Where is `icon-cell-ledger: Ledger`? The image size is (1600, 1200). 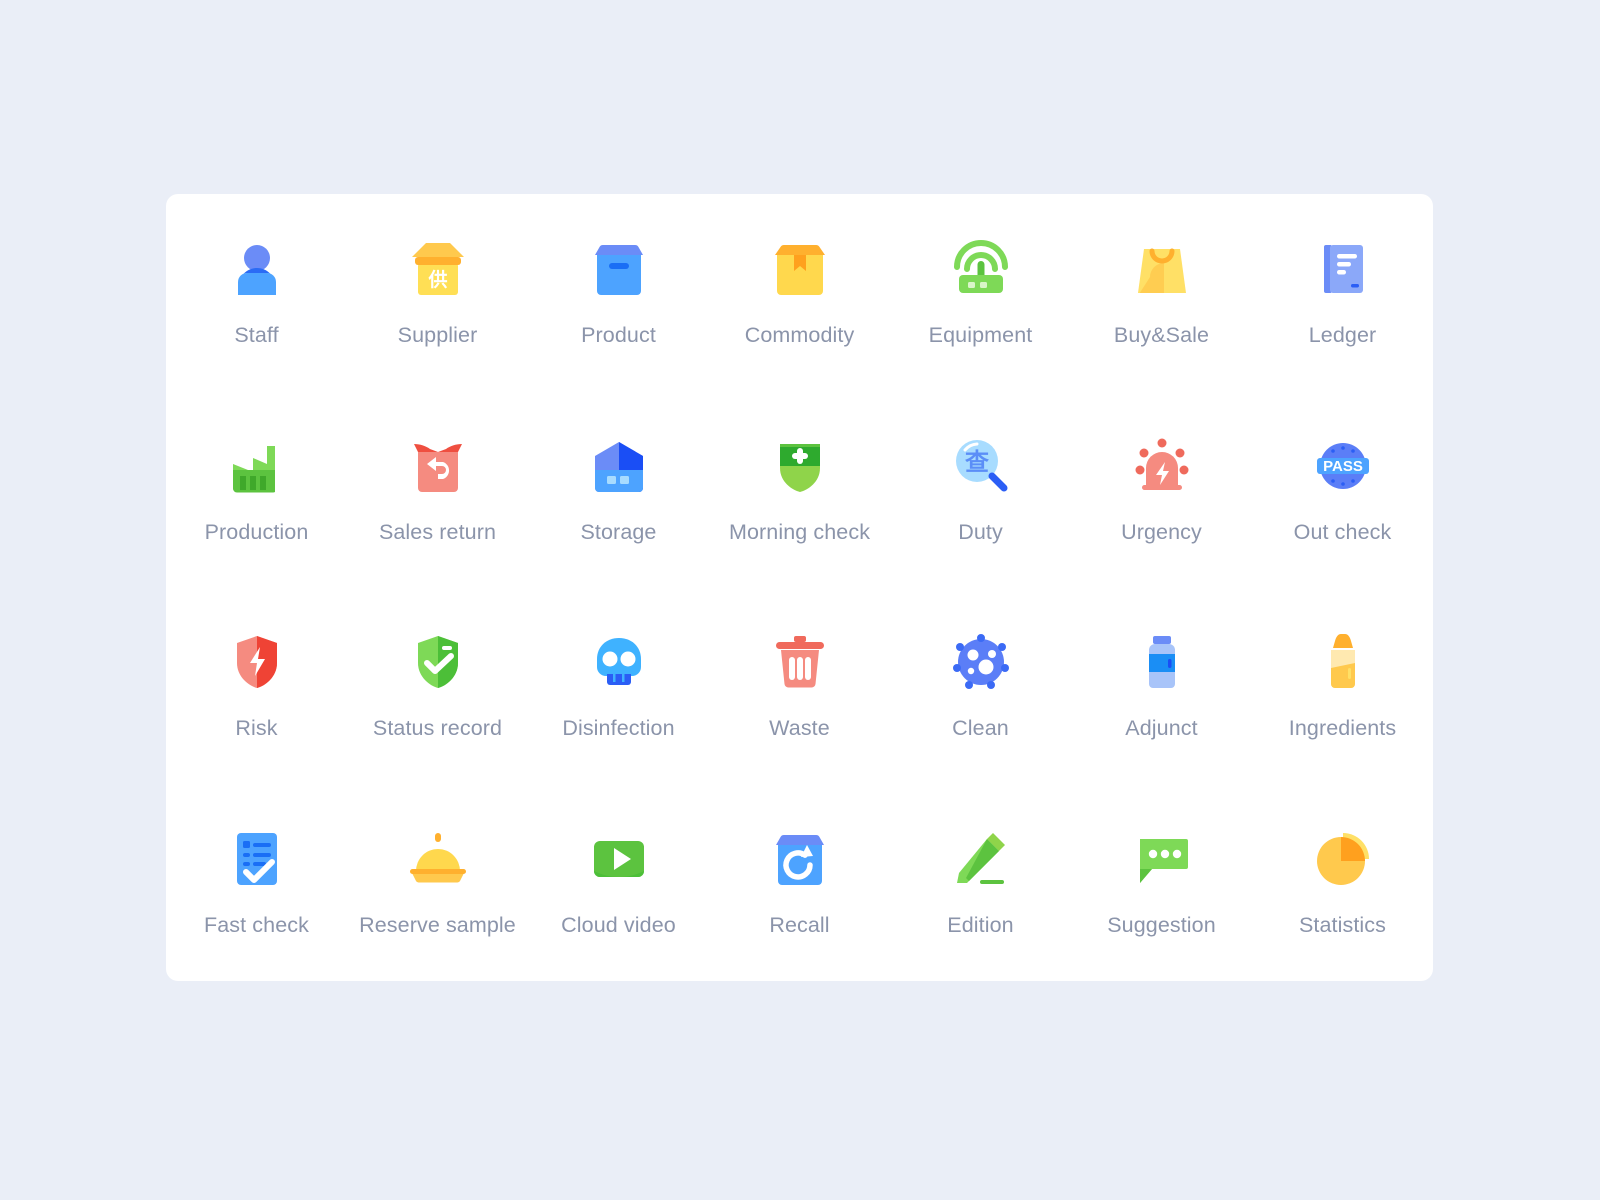
icon-cell-ledger: Ledger is located at coordinates (1342, 292).